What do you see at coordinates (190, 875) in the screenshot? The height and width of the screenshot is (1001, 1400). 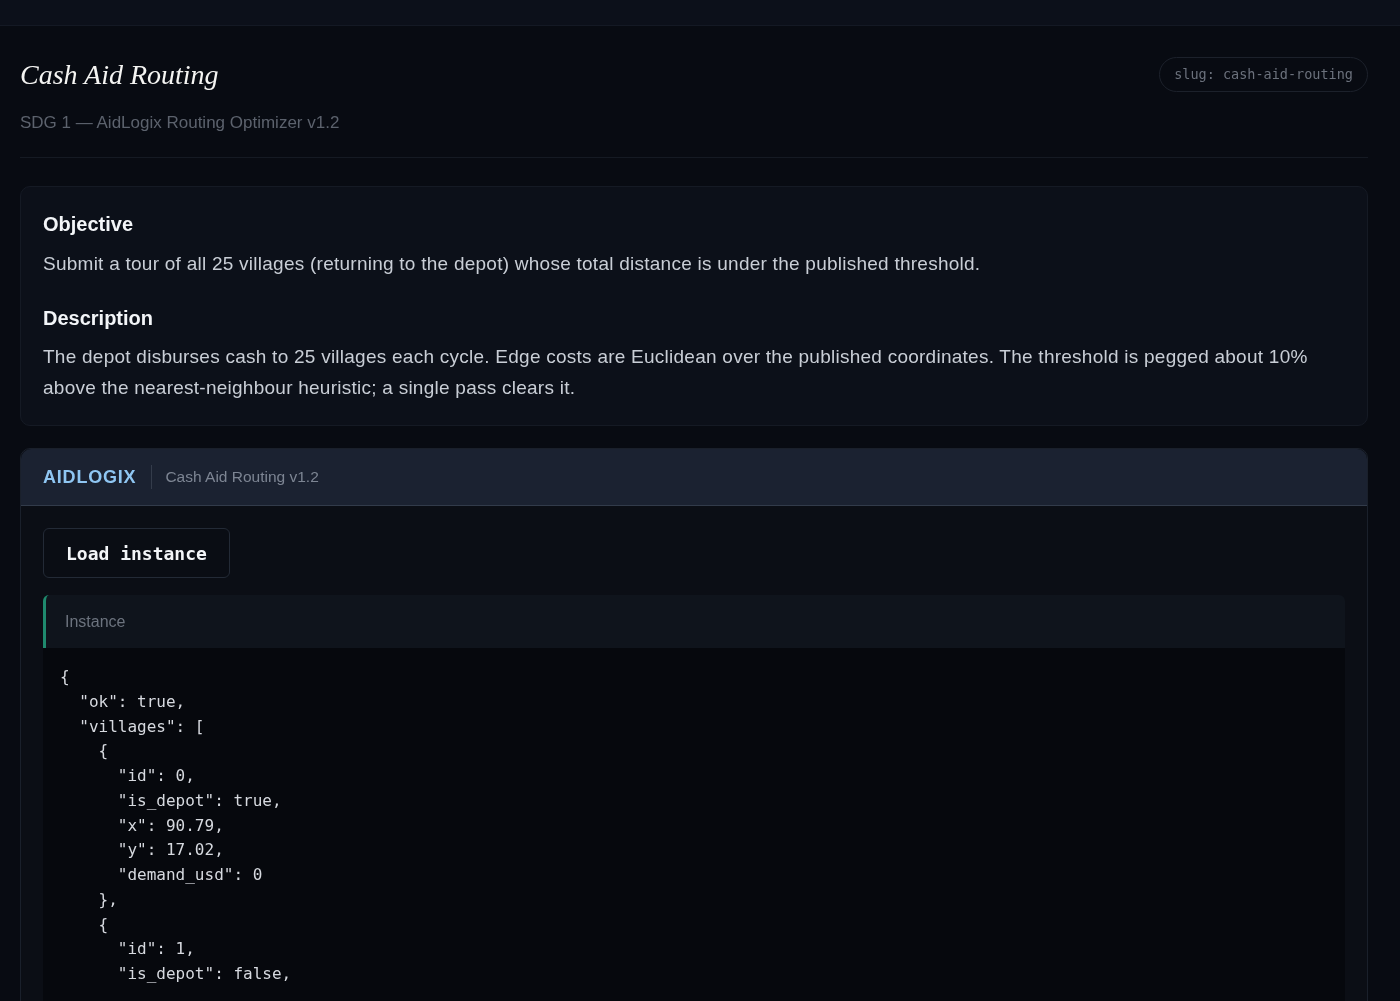 I see `code-line: "demand_usd": 0` at bounding box center [190, 875].